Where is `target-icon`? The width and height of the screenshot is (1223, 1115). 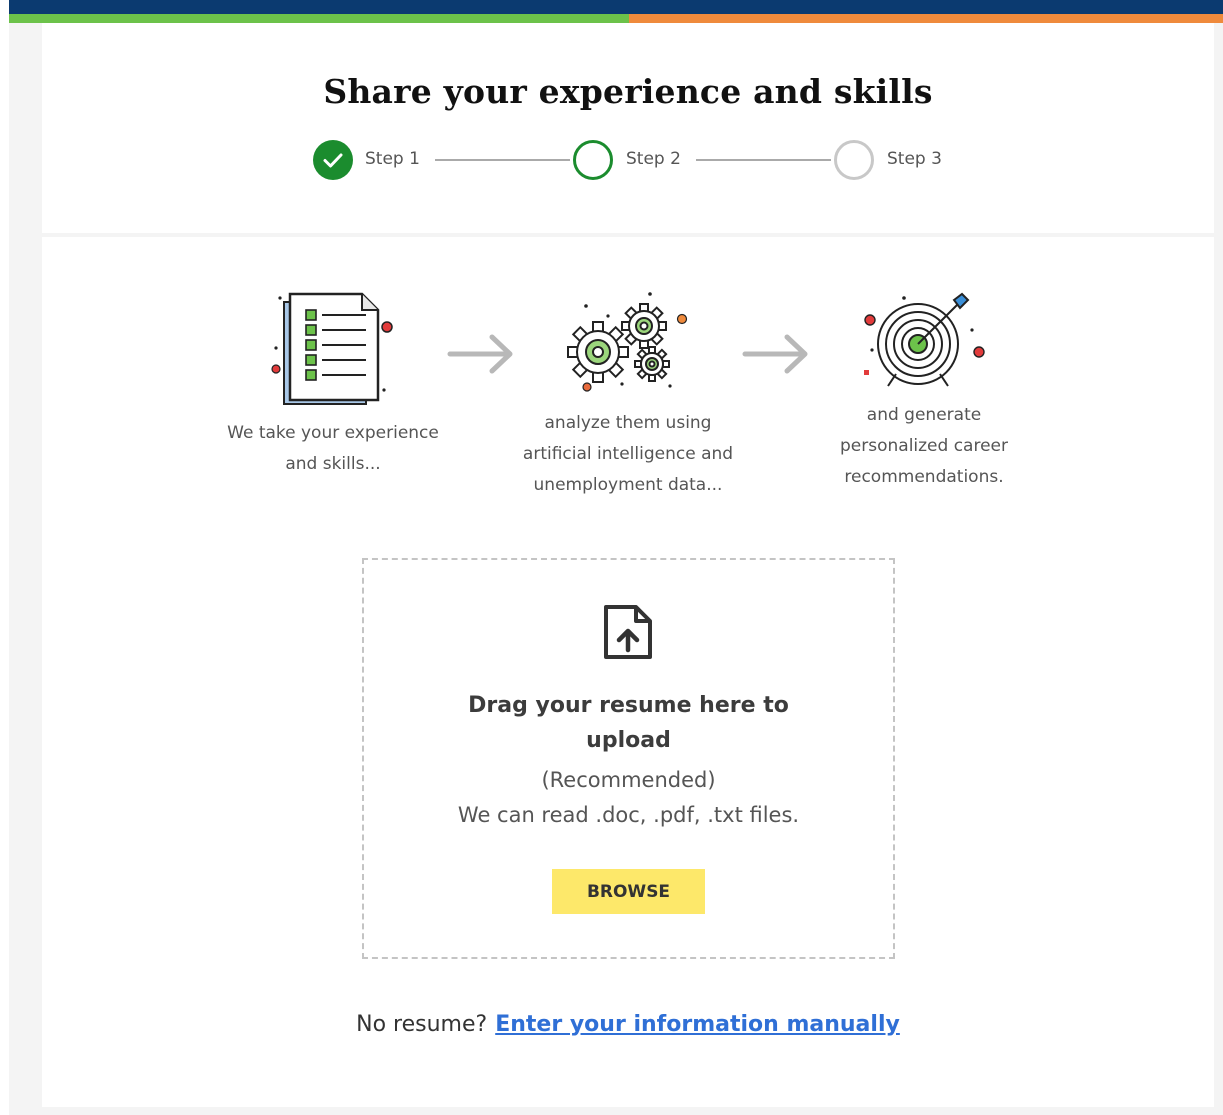
target-icon is located at coordinates (924, 339).